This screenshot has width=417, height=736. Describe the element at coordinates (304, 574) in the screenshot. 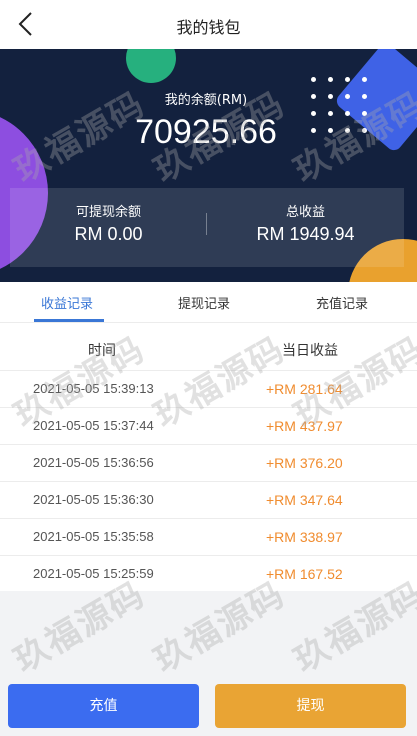

I see `row-amount: +RM 167.52` at that location.